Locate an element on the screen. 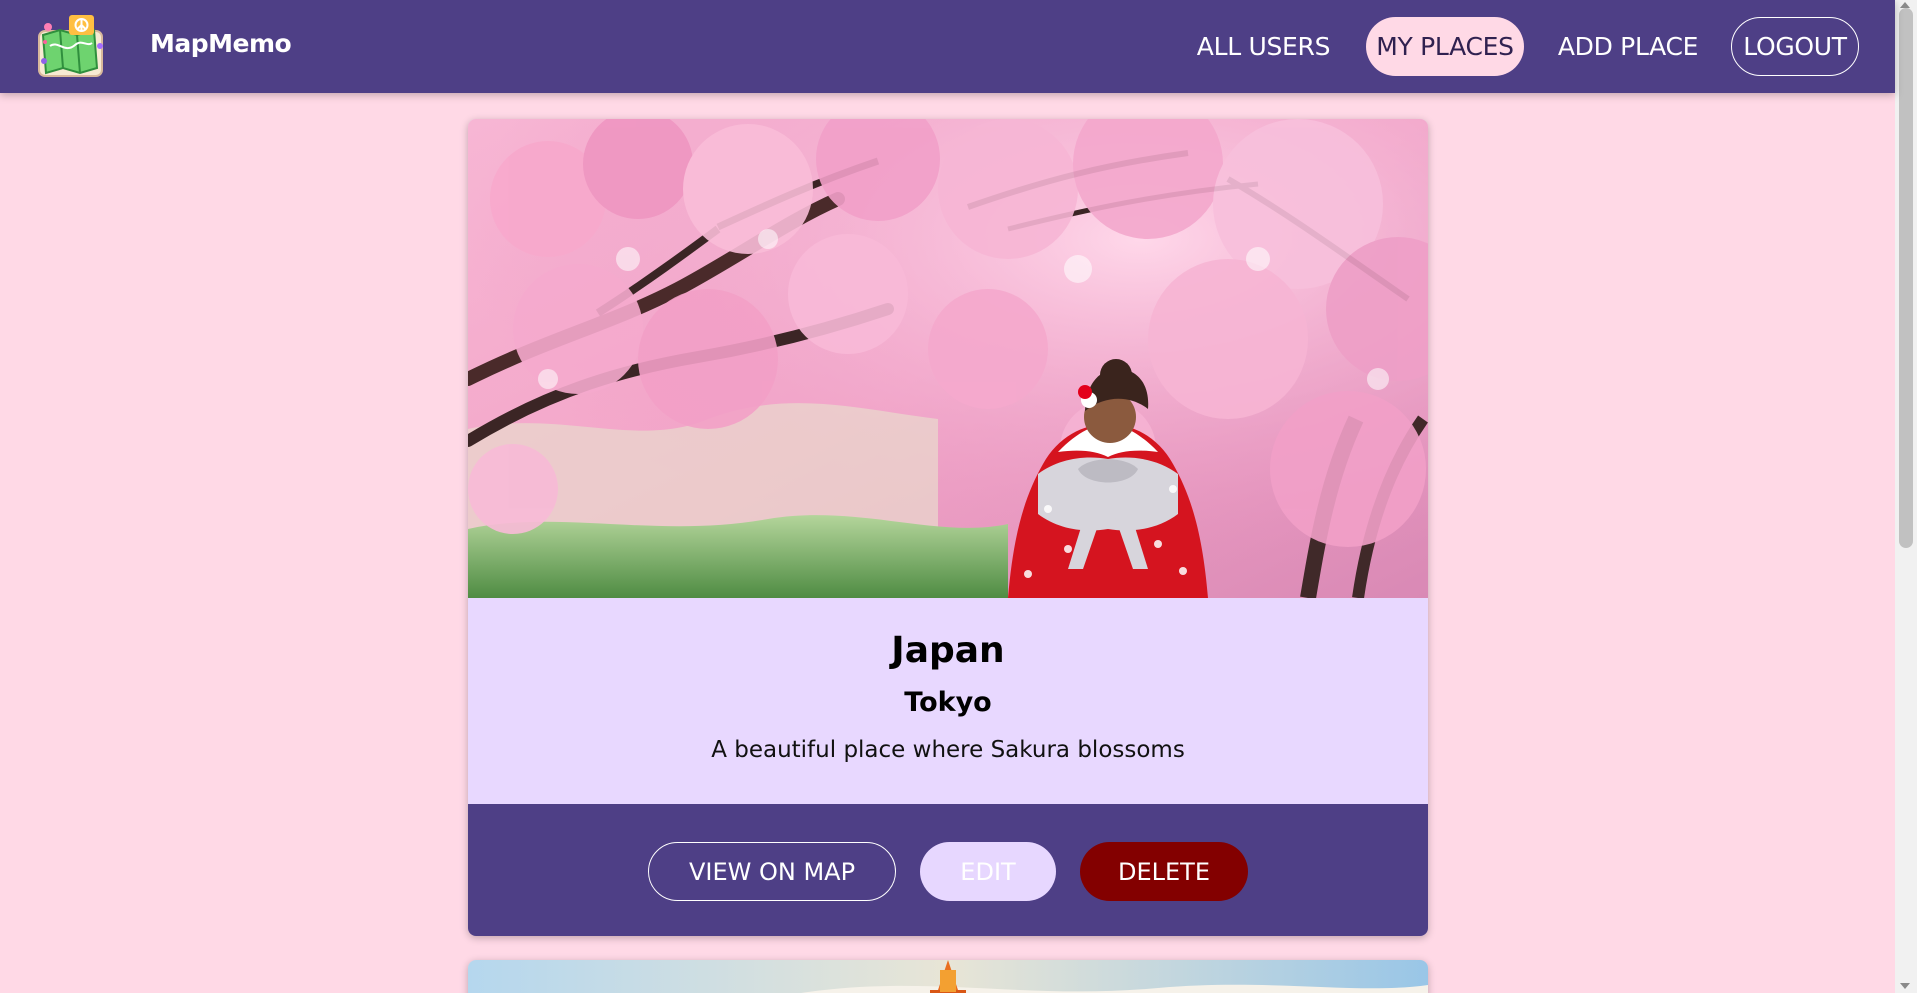  place-actions: VIEW ON MAP EDIT DELETE is located at coordinates (948, 870).